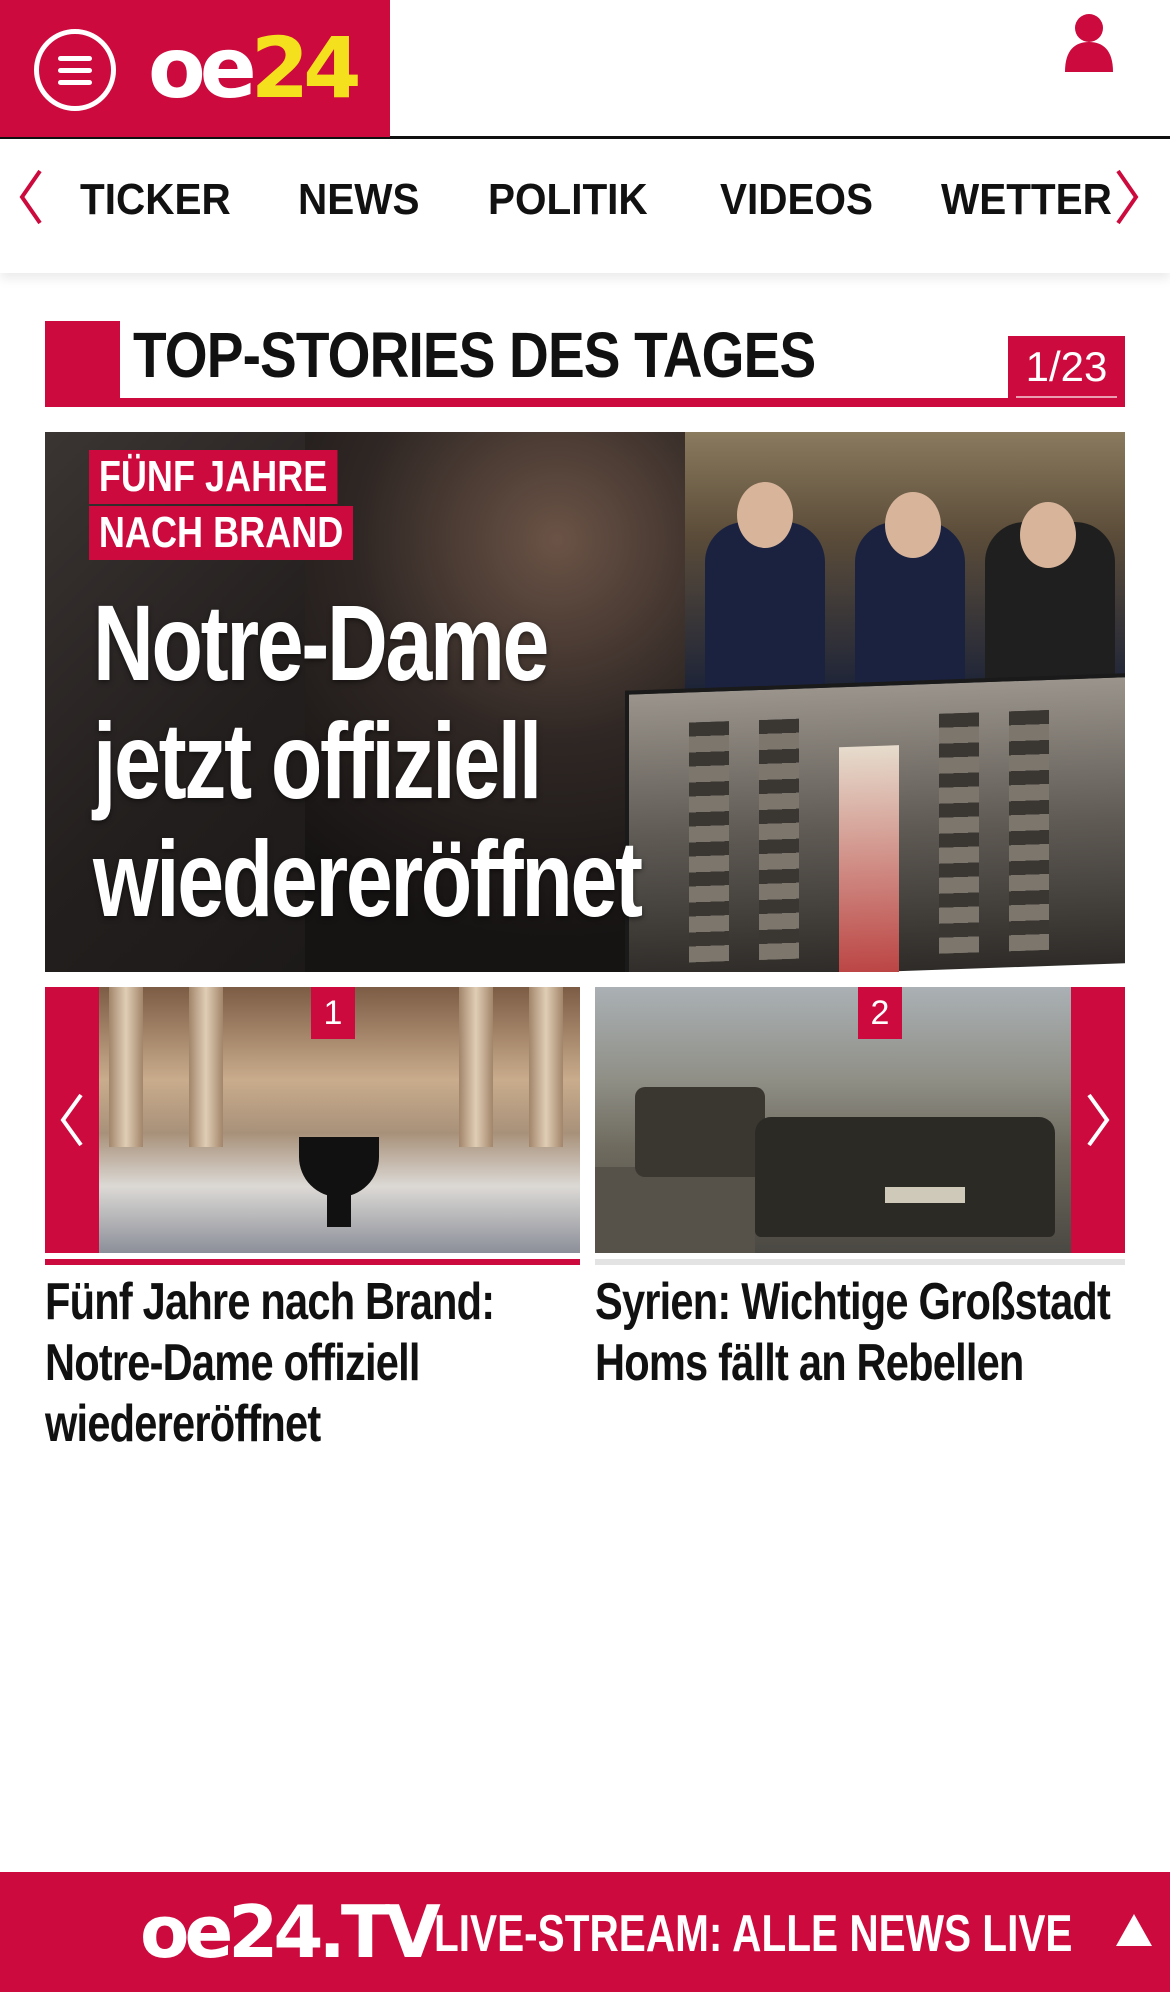 The height and width of the screenshot is (1992, 1170). Describe the element at coordinates (358, 200) in the screenshot. I see `nav-item-news: NEWS` at that location.